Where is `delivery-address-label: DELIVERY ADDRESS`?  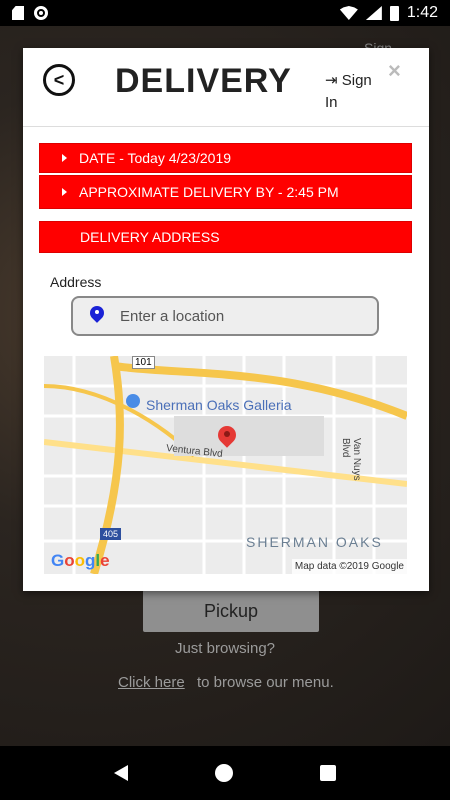
delivery-address-label: DELIVERY ADDRESS is located at coordinates (150, 237).